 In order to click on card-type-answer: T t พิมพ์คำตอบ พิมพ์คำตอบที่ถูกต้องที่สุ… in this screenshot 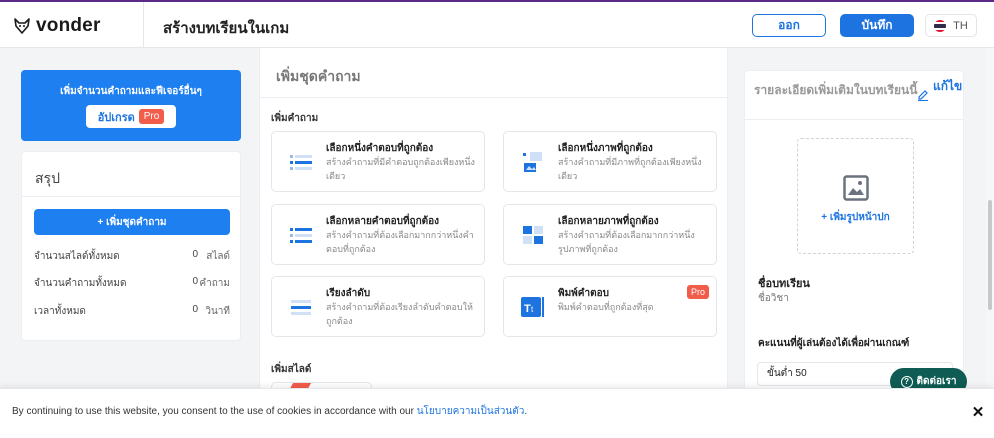, I will do `click(610, 306)`.